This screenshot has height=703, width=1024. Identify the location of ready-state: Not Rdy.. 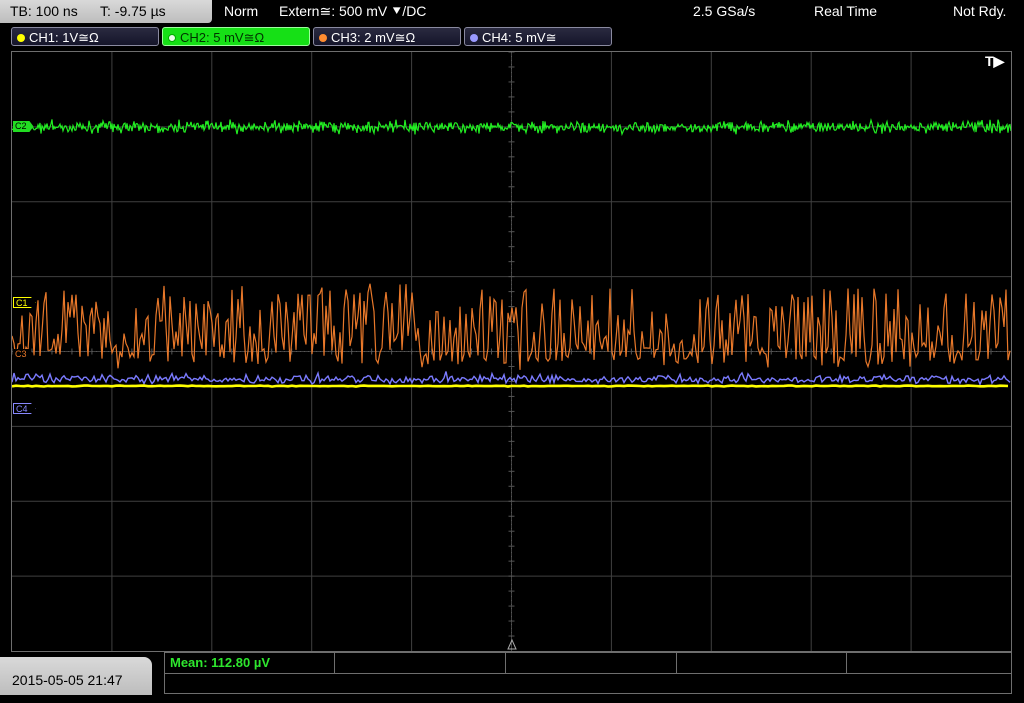
(980, 11).